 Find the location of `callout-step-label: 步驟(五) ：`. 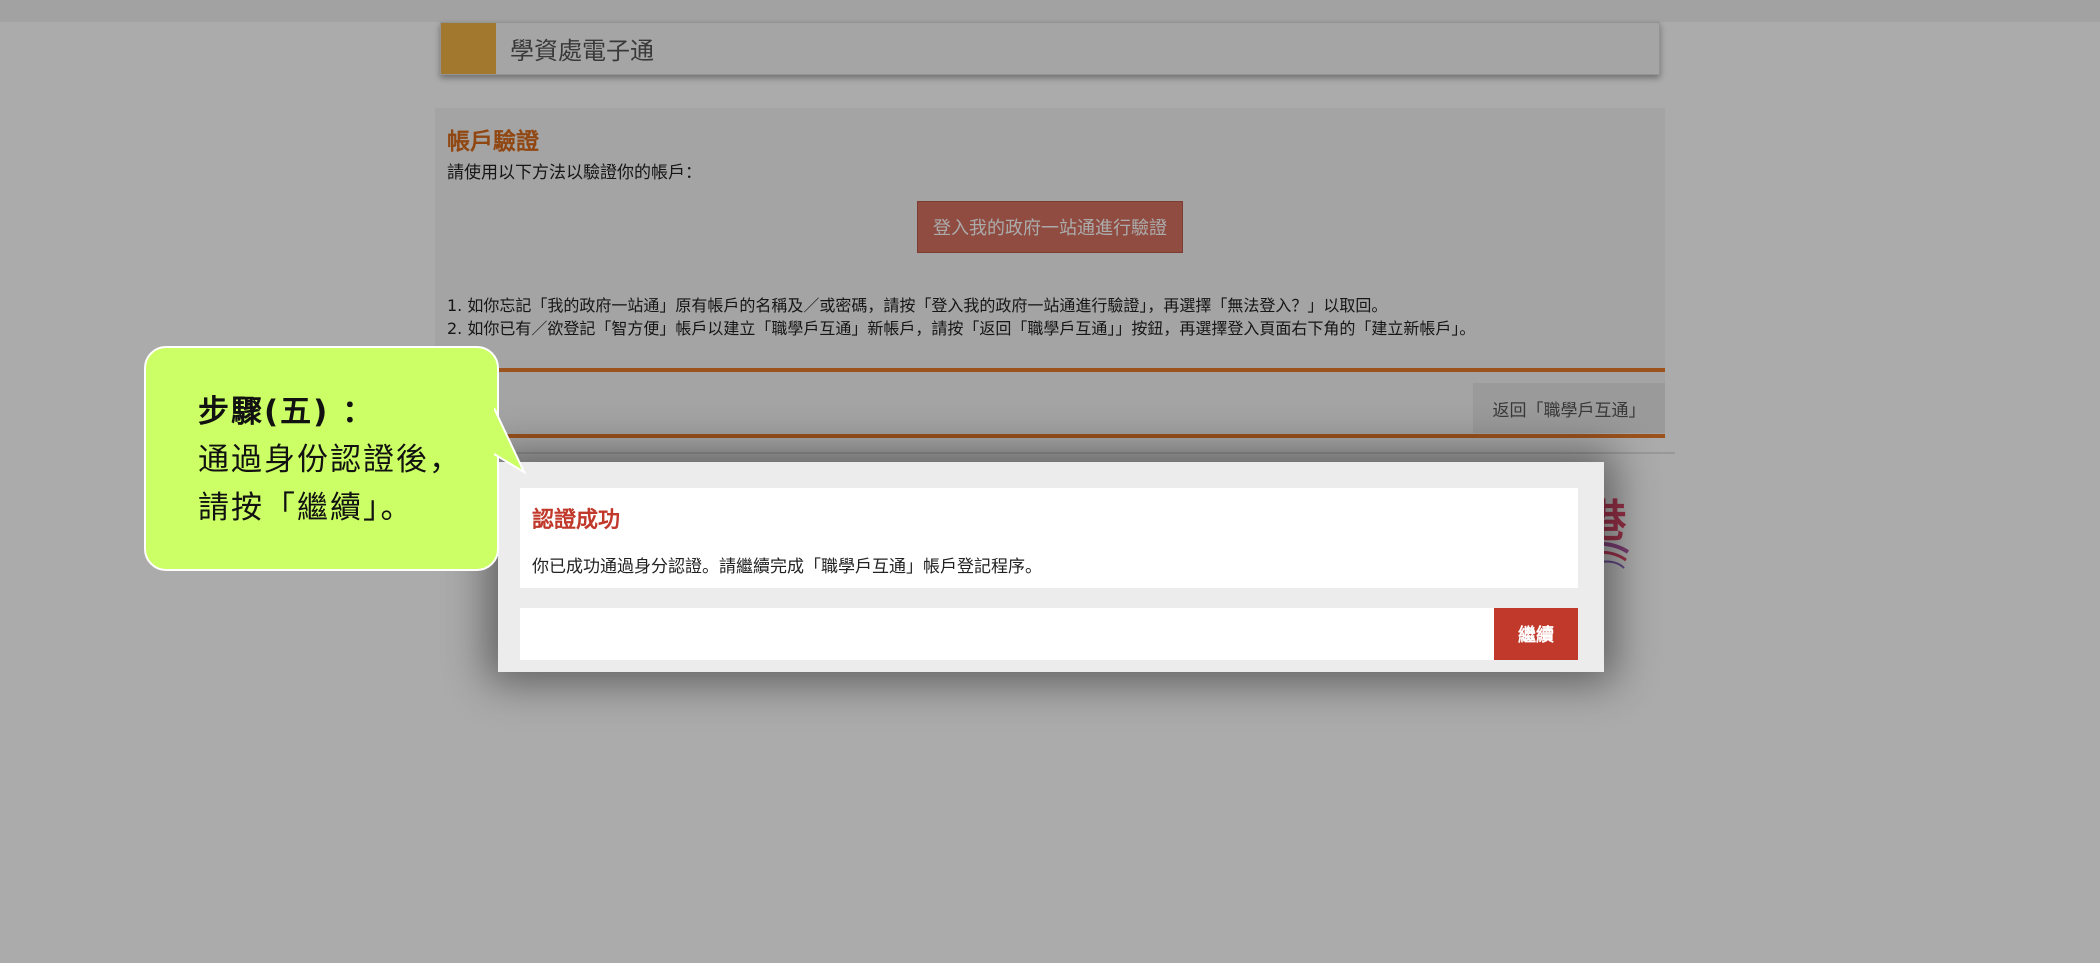

callout-step-label: 步驟(五) ： is located at coordinates (287, 412).